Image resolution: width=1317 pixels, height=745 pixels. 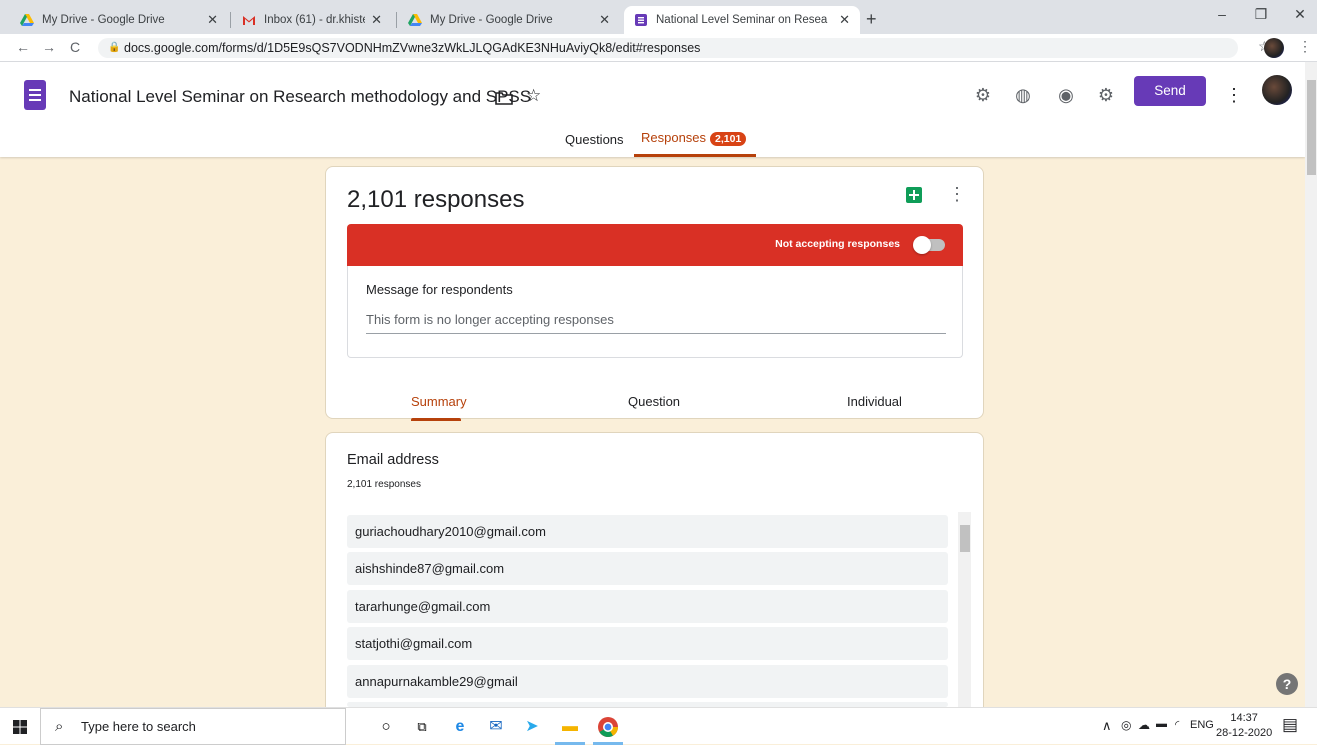 What do you see at coordinates (504, 98) in the screenshot?
I see `folder-icon` at bounding box center [504, 98].